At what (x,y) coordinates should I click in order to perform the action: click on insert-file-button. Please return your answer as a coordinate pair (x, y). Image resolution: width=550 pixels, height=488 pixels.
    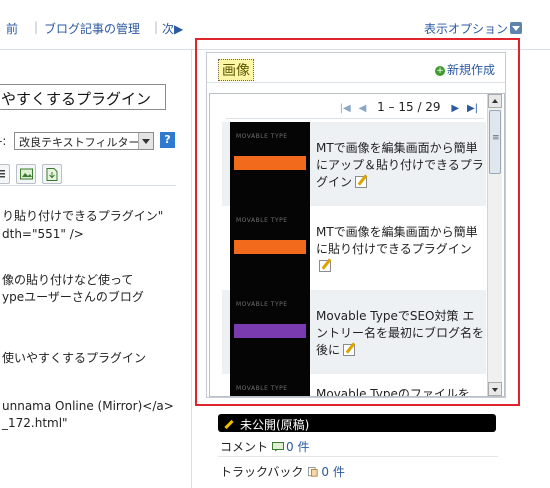
    Looking at the image, I should click on (52, 174).